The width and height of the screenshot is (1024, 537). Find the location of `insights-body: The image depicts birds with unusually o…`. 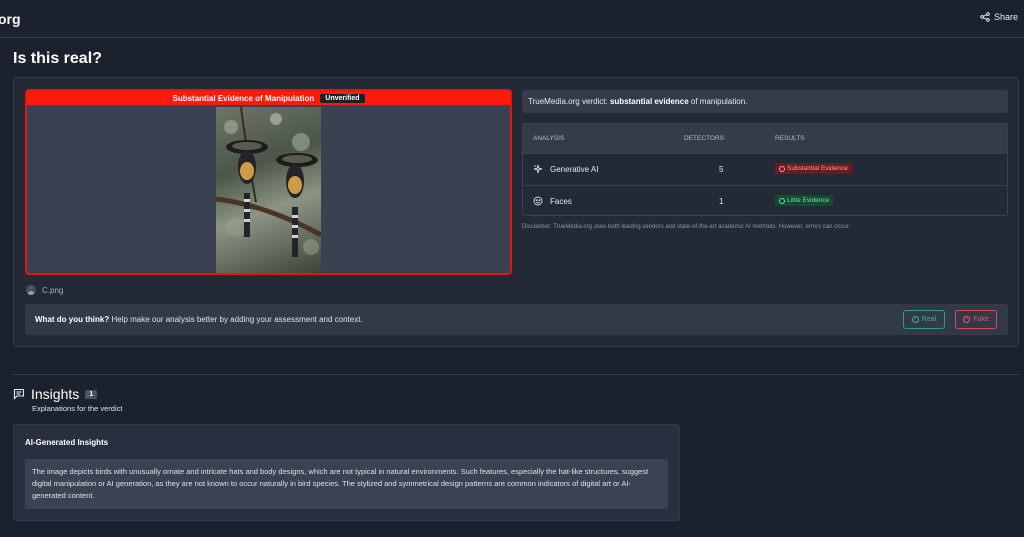

insights-body: The image depicts birds with unusually o… is located at coordinates (346, 484).